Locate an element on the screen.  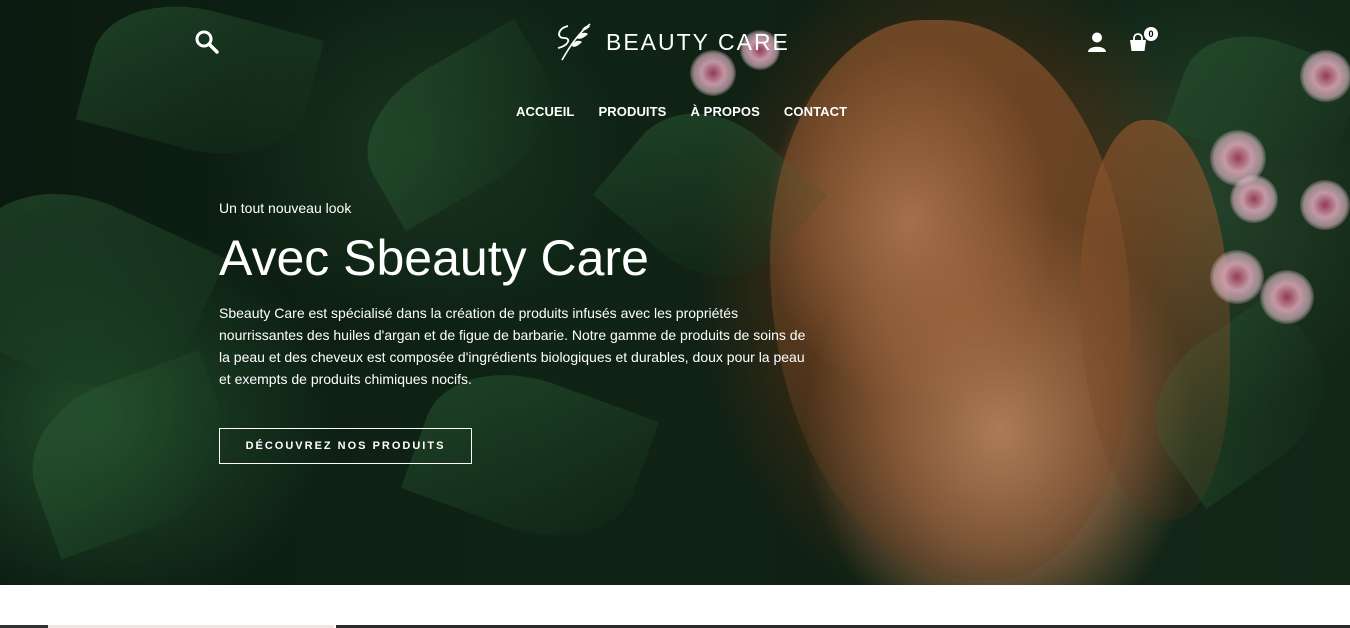
nav-item-produits: PRODUITS is located at coordinates (632, 111).